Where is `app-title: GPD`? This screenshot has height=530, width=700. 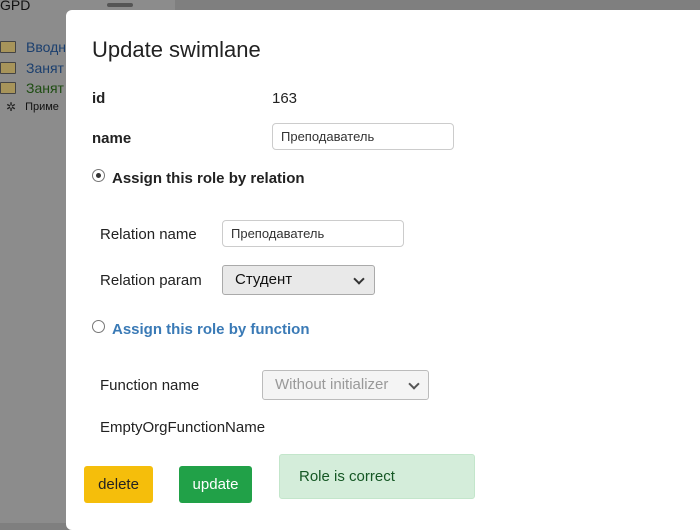 app-title: GPD is located at coordinates (15, 6).